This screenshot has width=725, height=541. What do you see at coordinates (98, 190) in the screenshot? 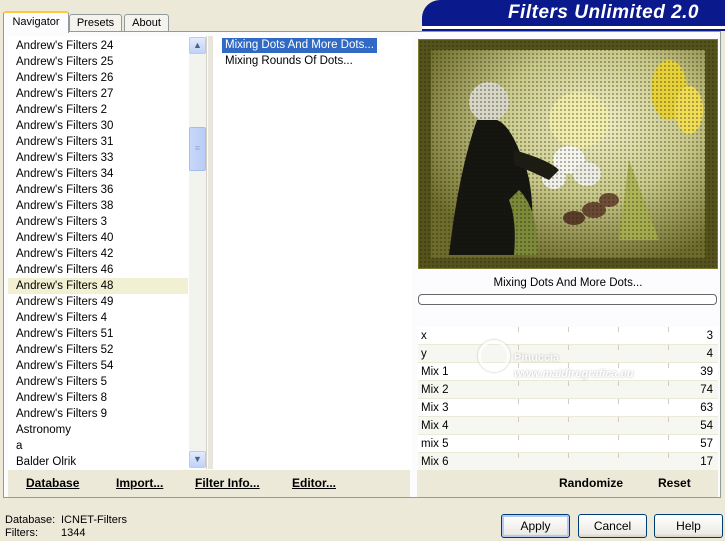
I see `category-item: Andrew's Filters 36` at bounding box center [98, 190].